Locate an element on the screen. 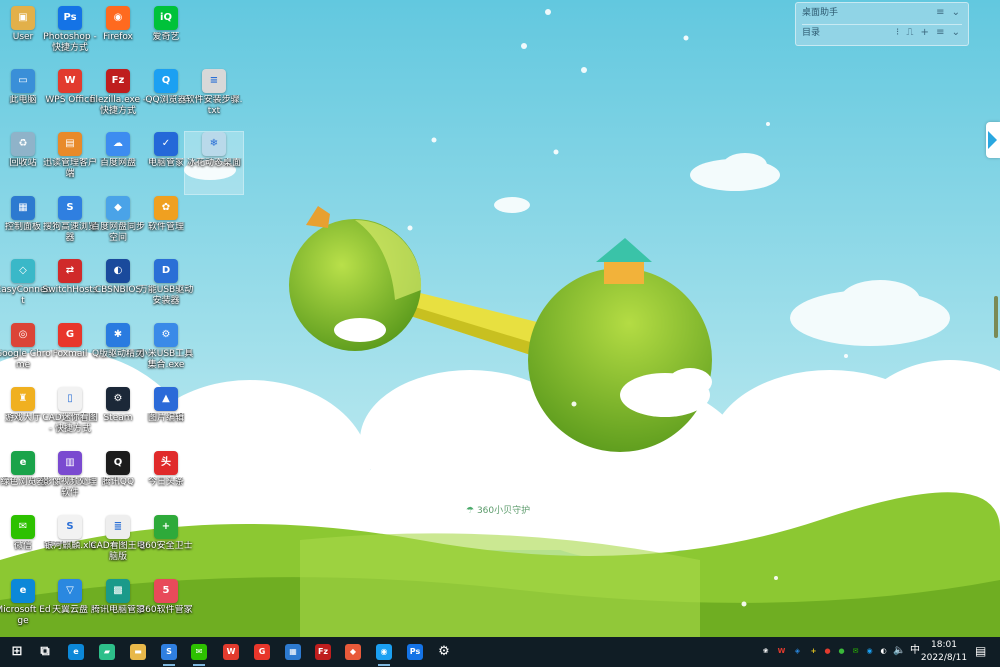 The width and height of the screenshot is (1000, 667). wechat-taskbar-icon: ✉ is located at coordinates (199, 653).